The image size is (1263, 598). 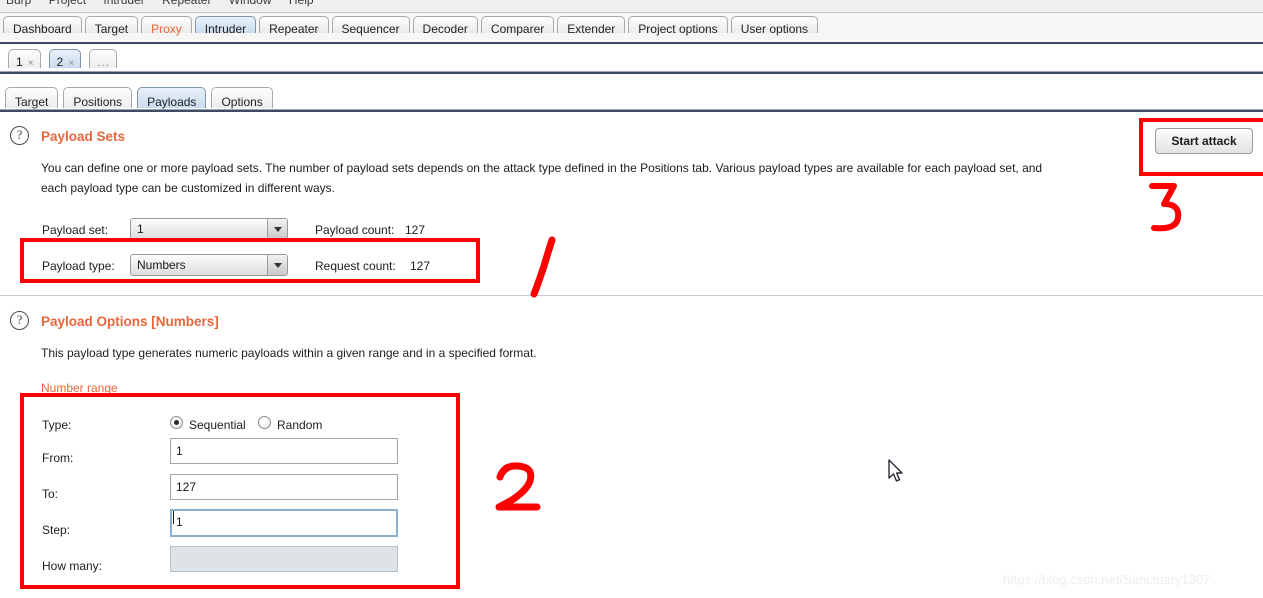 What do you see at coordinates (217, 425) in the screenshot?
I see `radio-sequential-label: Sequential` at bounding box center [217, 425].